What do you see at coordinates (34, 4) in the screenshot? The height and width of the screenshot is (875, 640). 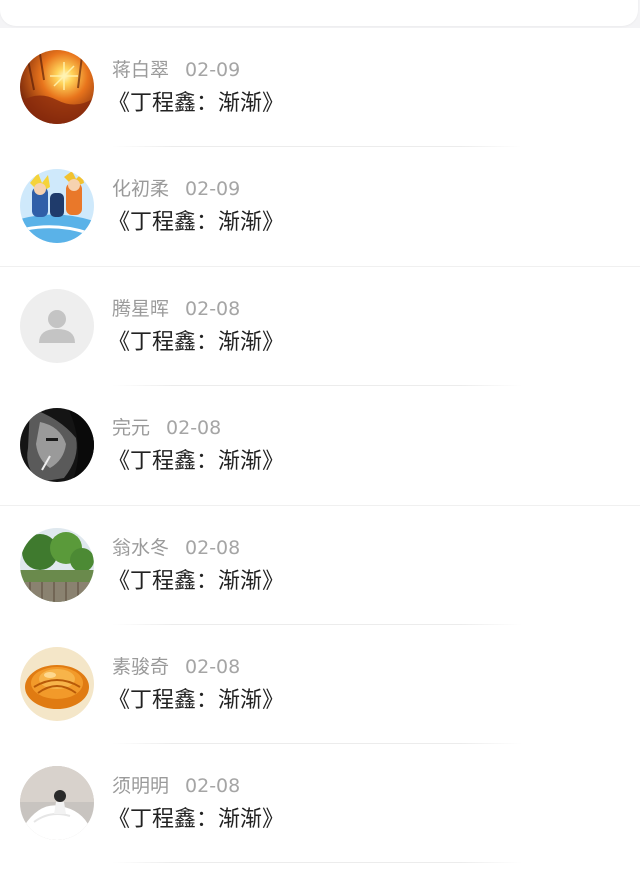 I see `chevron-left-icon` at bounding box center [34, 4].